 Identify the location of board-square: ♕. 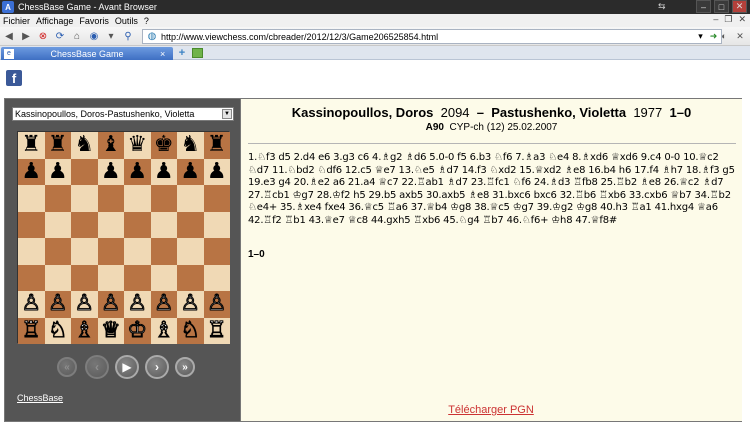
(110, 330).